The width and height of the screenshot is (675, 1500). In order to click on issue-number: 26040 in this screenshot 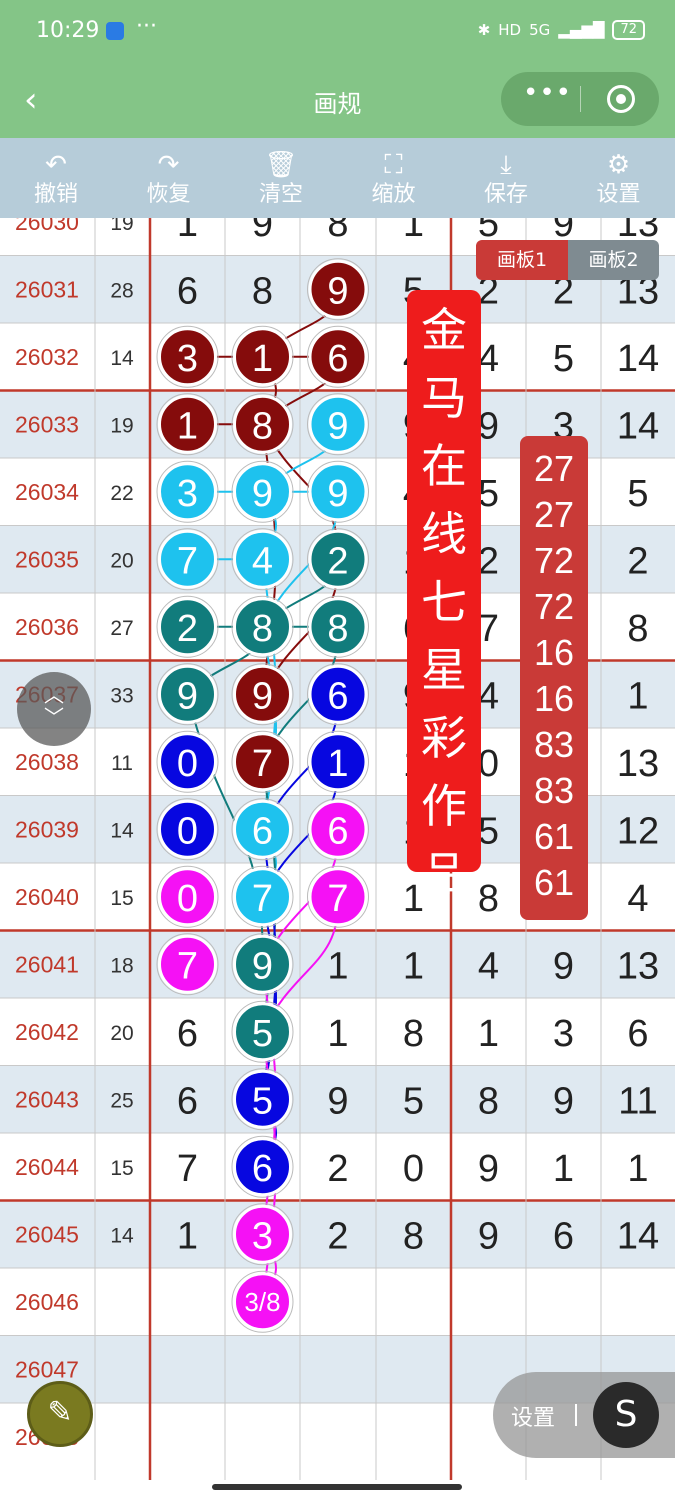, I will do `click(47, 897)`.